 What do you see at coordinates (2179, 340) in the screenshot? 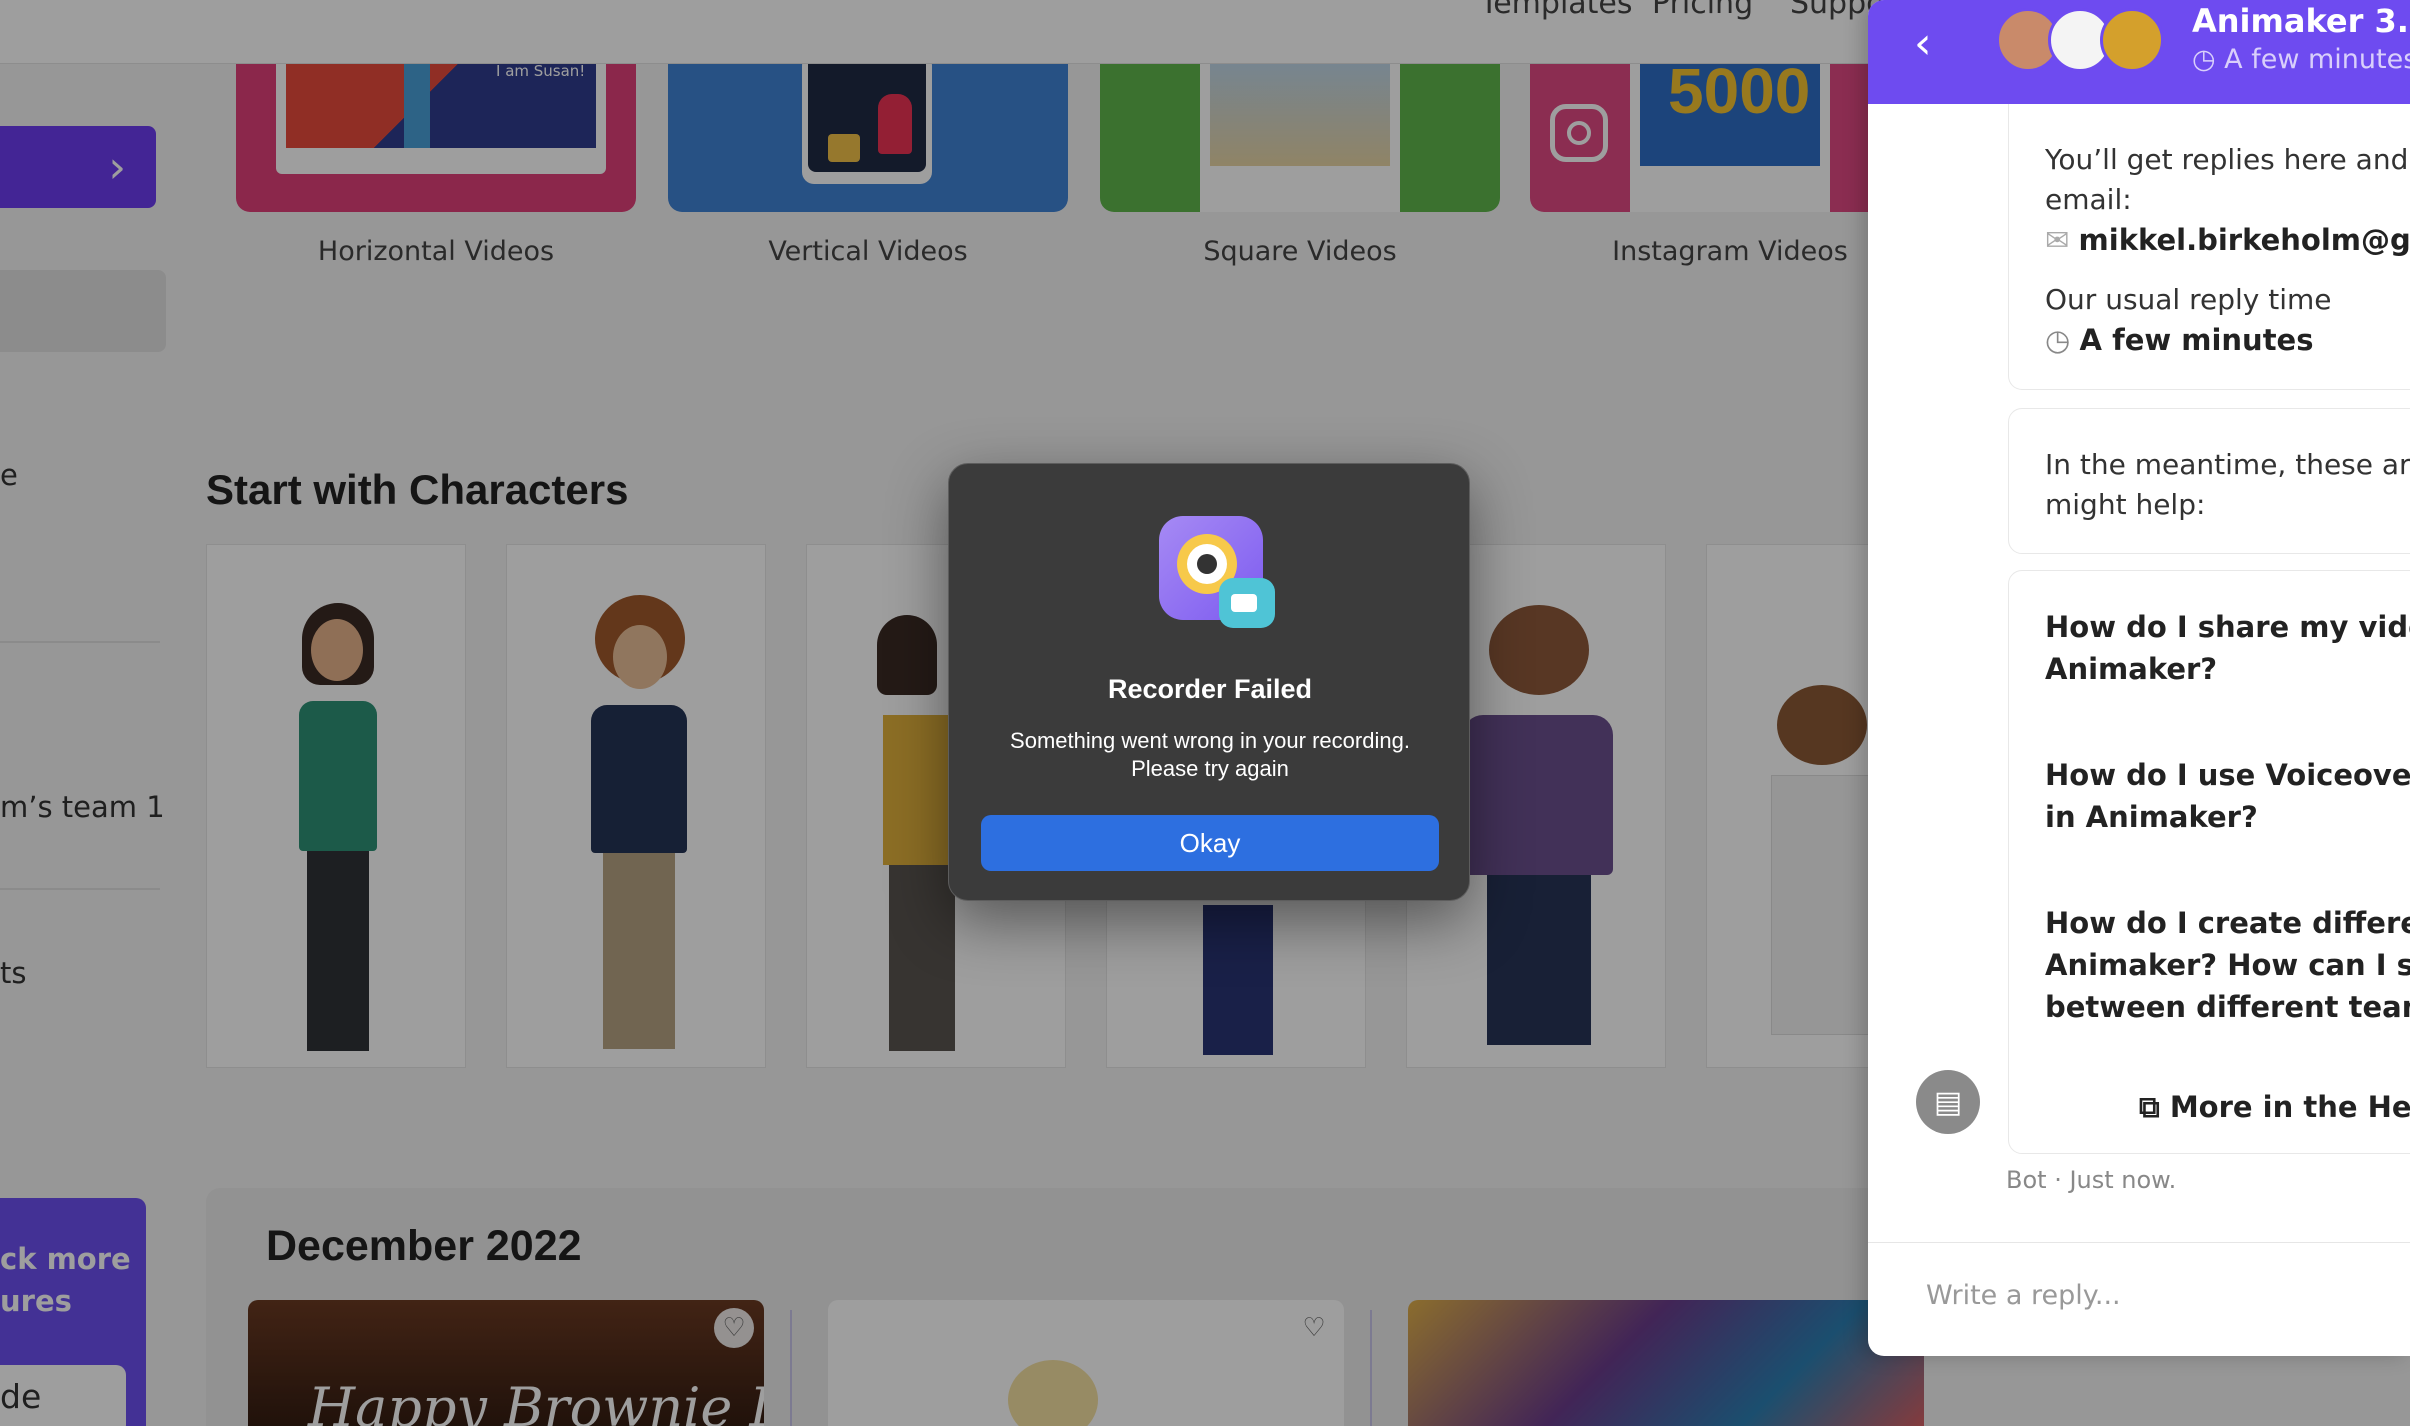
I see `reply-time-value: ◷ A few minutes` at bounding box center [2179, 340].